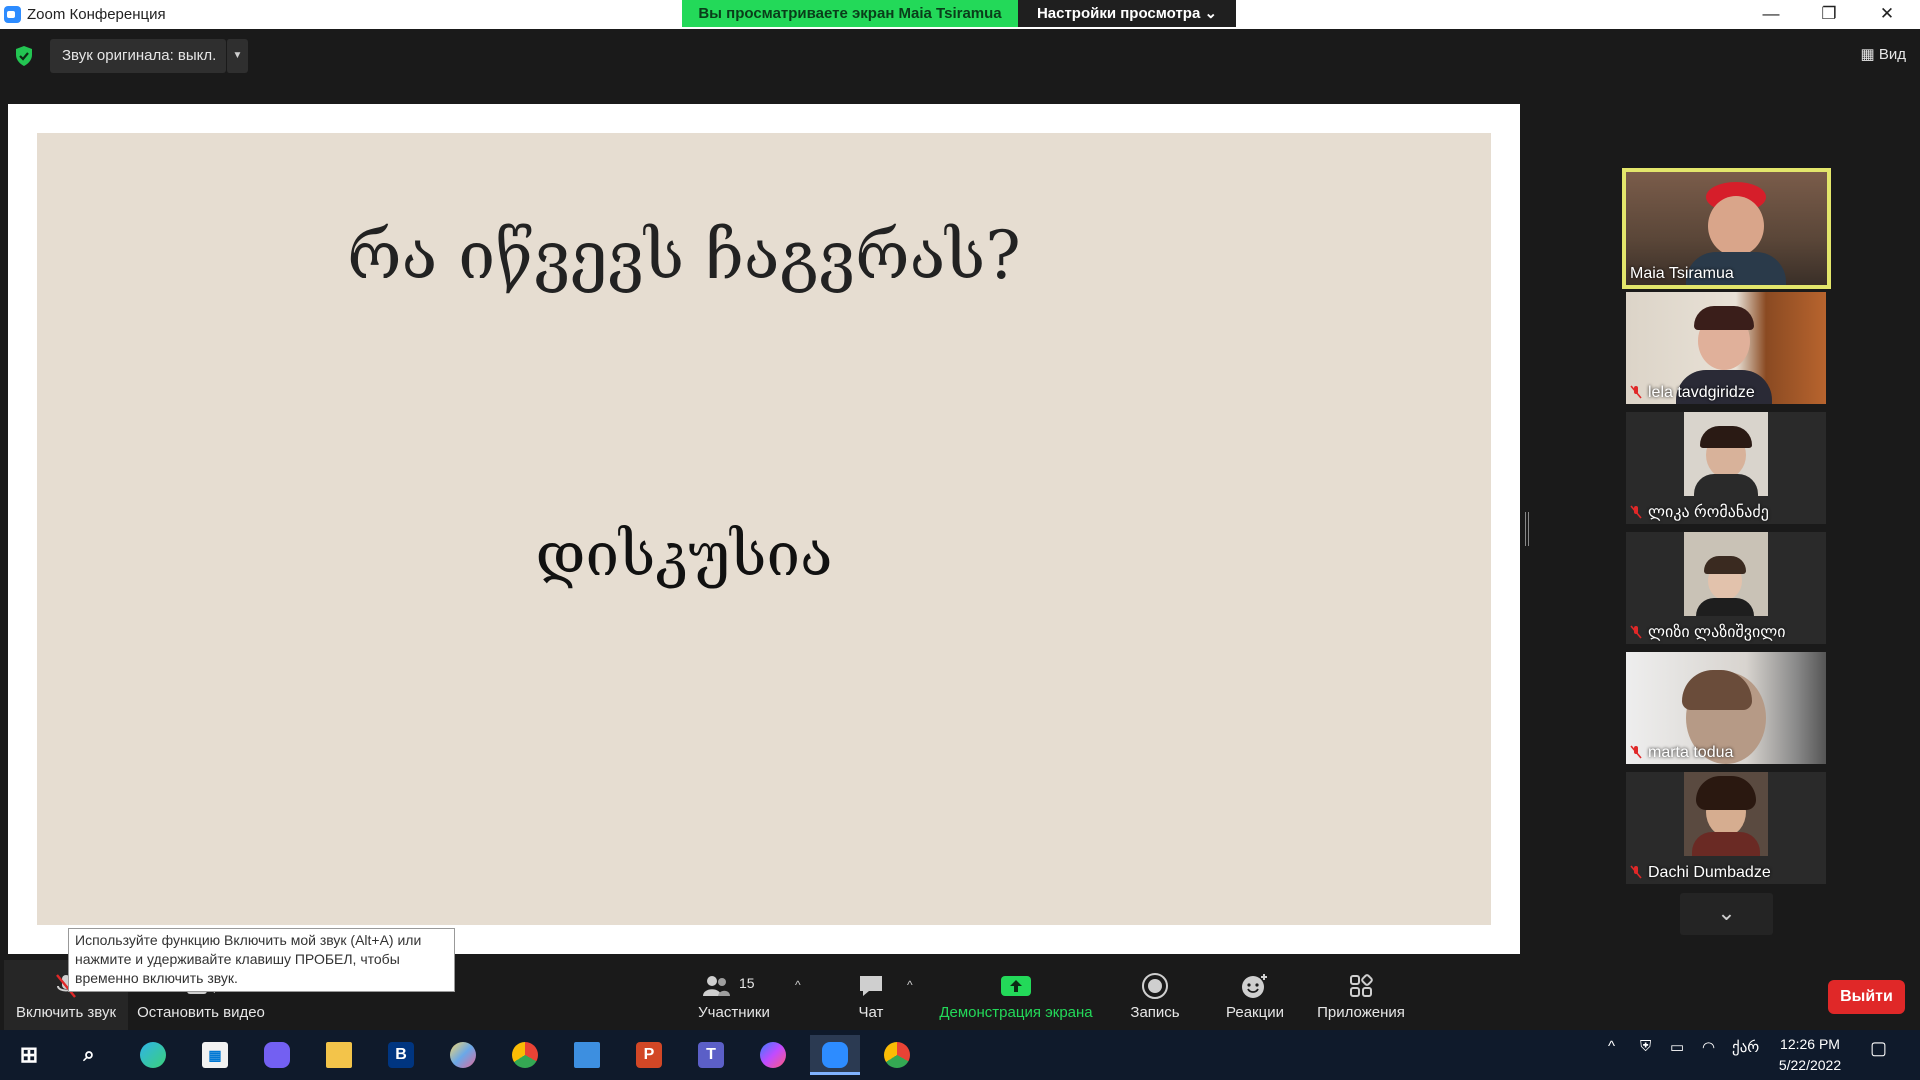  What do you see at coordinates (1155, 986) in the screenshot?
I see `record-icon` at bounding box center [1155, 986].